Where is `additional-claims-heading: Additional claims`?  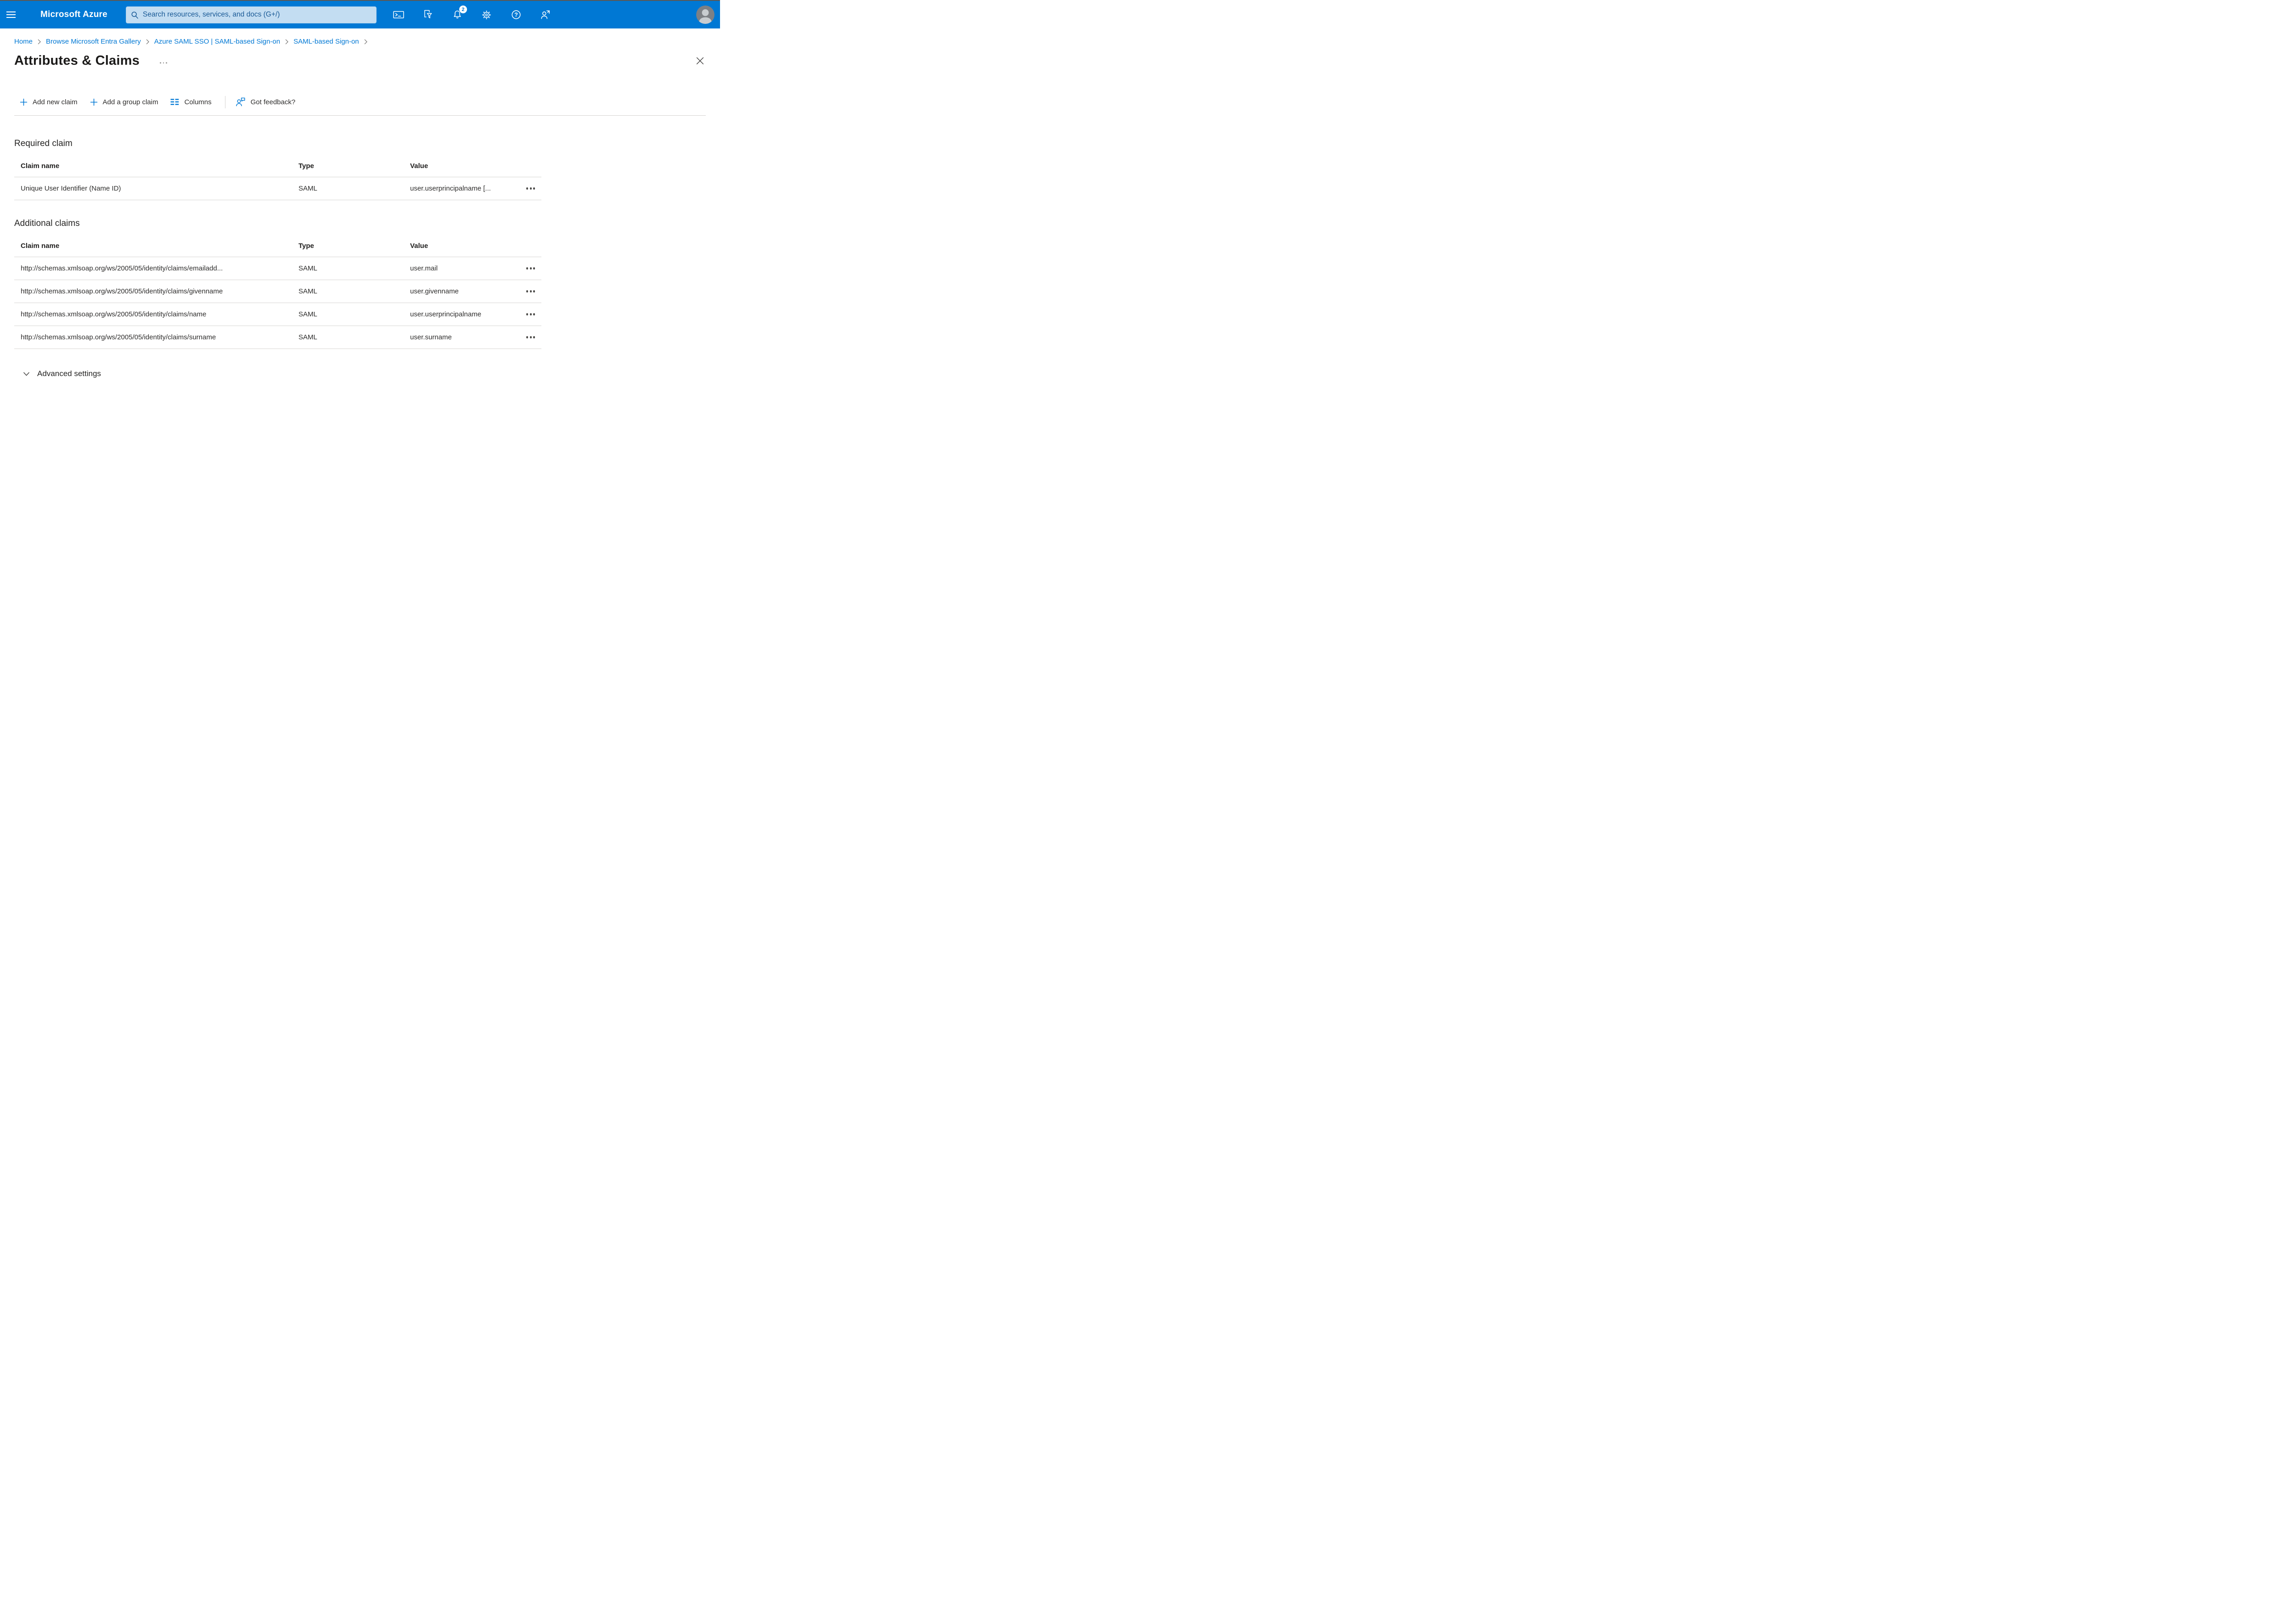 additional-claims-heading: Additional claims is located at coordinates (47, 223).